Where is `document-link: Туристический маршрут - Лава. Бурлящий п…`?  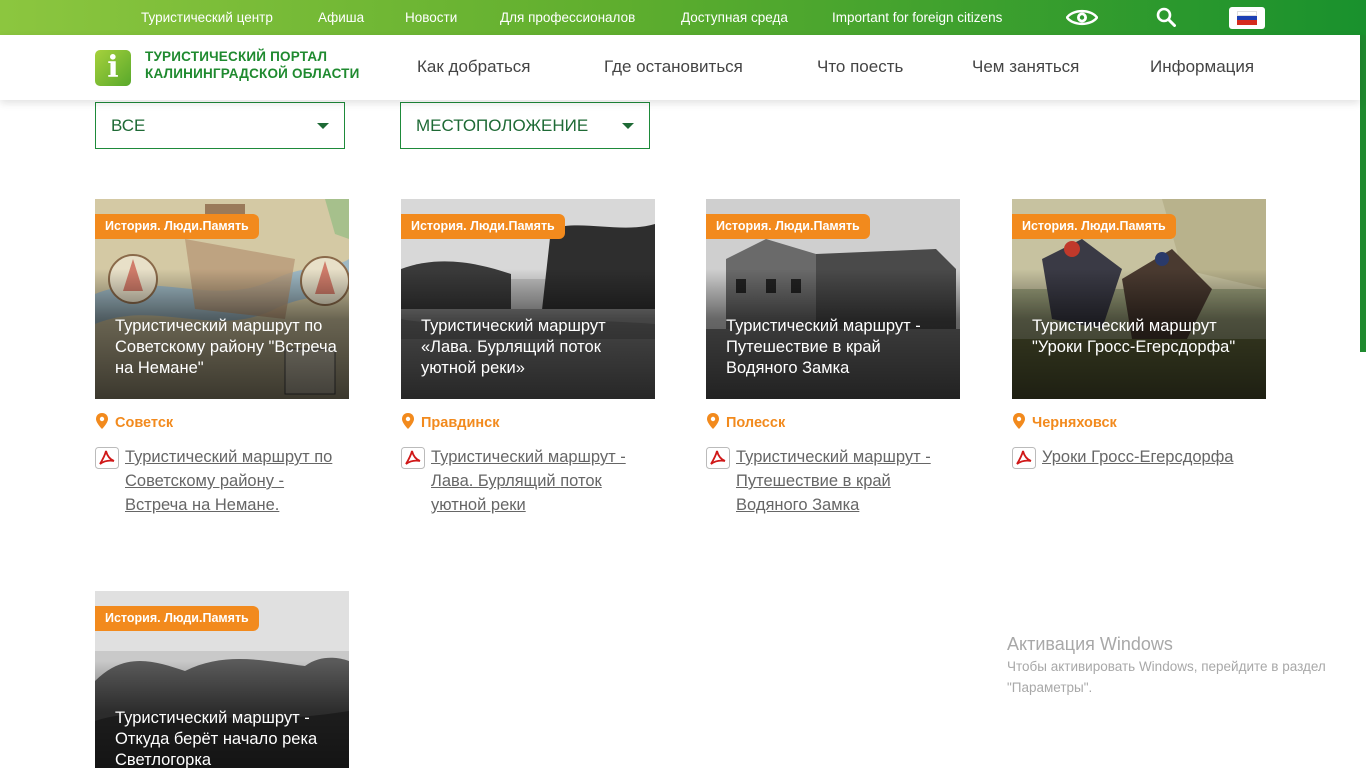 document-link: Туристический маршрут - Лава. Бурлящий п… is located at coordinates (528, 481).